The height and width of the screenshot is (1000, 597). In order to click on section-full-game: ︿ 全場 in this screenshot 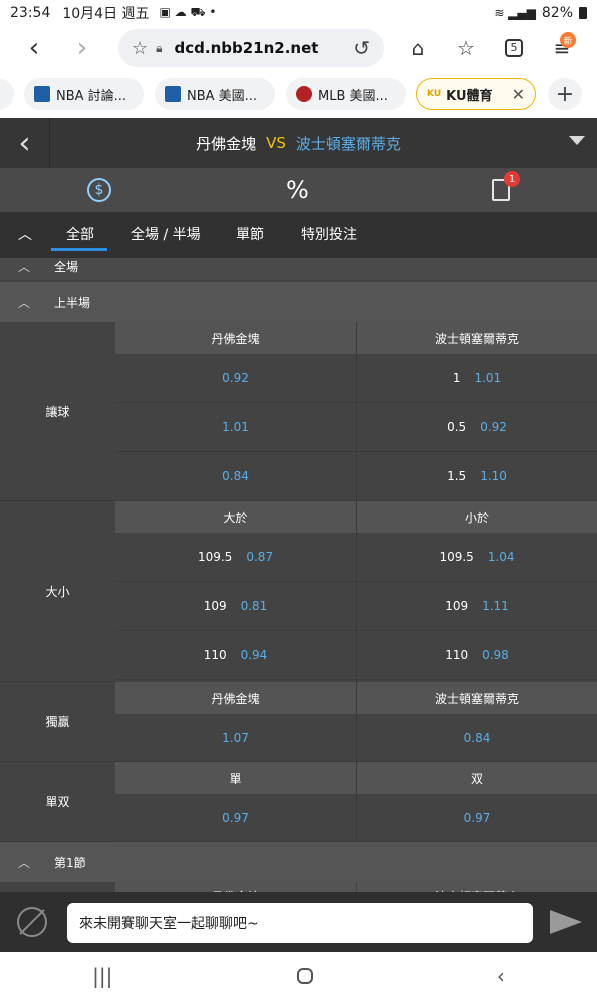, I will do `click(298, 269)`.